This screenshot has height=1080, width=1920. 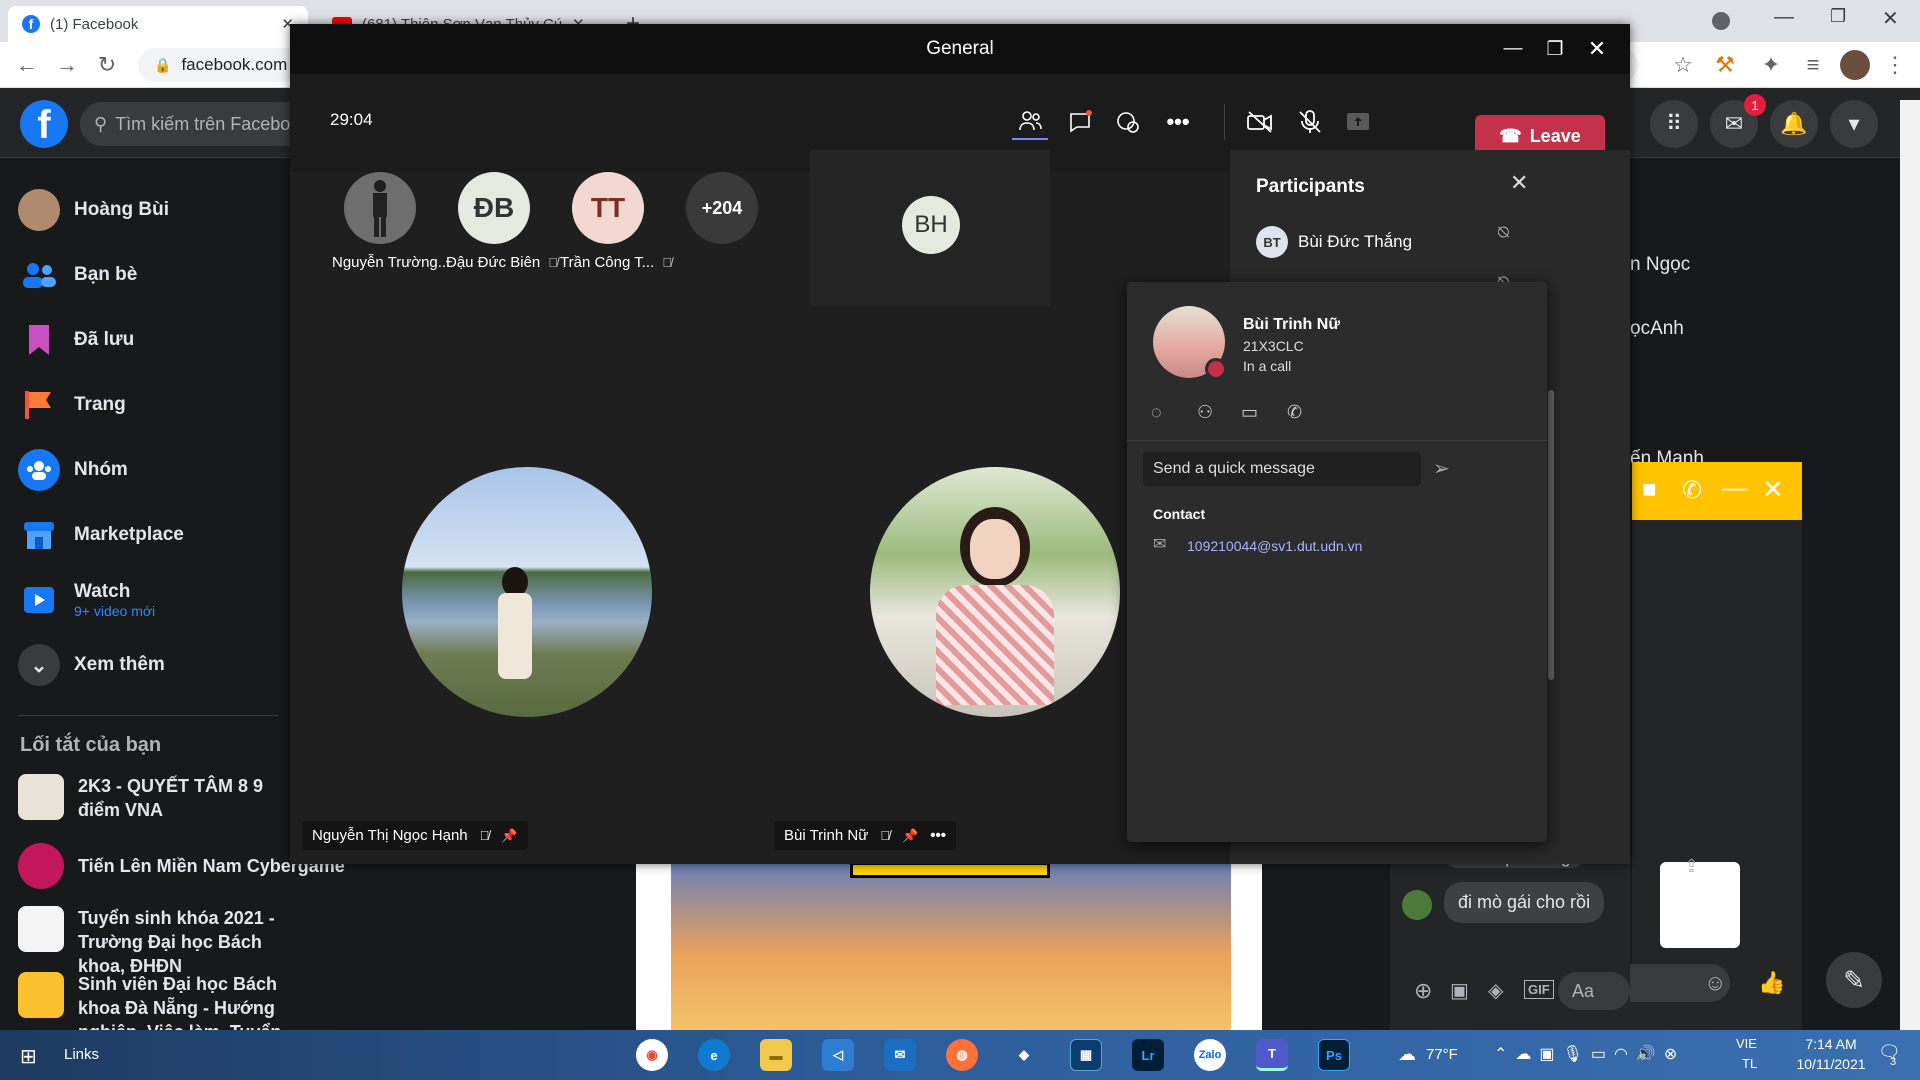 I want to click on camera-off-icon, so click(x=1260, y=122).